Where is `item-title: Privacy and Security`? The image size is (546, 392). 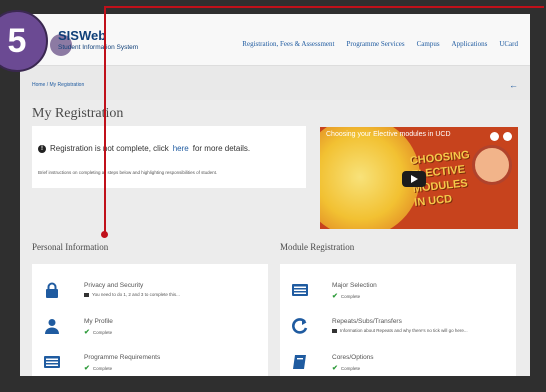
item-title: Privacy and Security is located at coordinates (114, 285).